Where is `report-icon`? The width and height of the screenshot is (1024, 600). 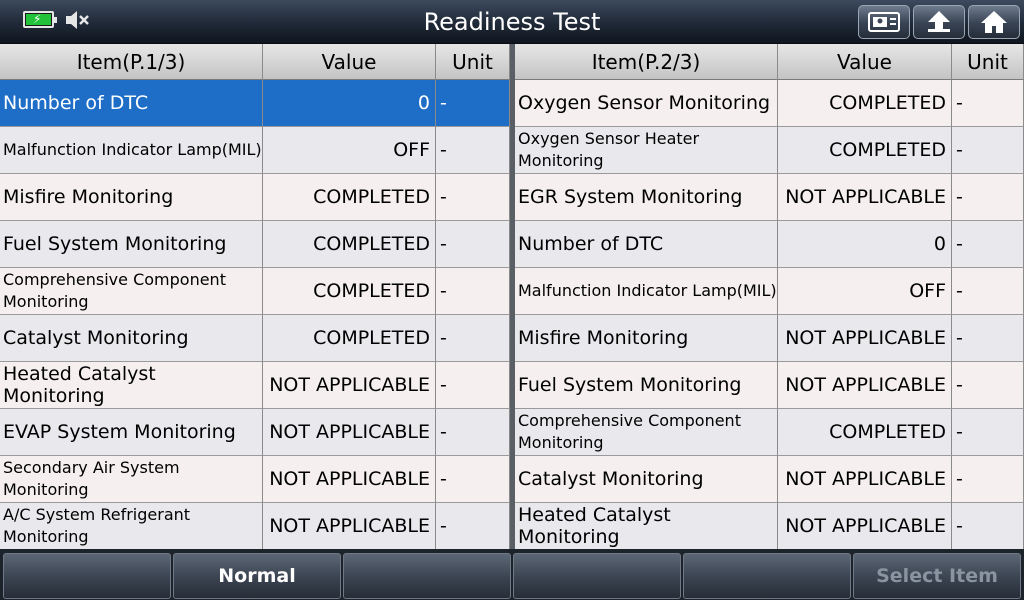 report-icon is located at coordinates (884, 22).